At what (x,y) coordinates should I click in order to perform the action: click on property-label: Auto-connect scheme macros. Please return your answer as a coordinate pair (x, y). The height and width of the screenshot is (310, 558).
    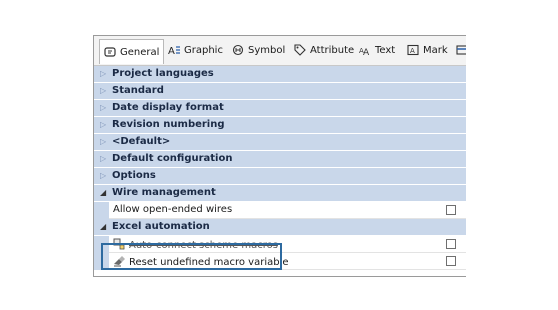
    Looking at the image, I should click on (195, 244).